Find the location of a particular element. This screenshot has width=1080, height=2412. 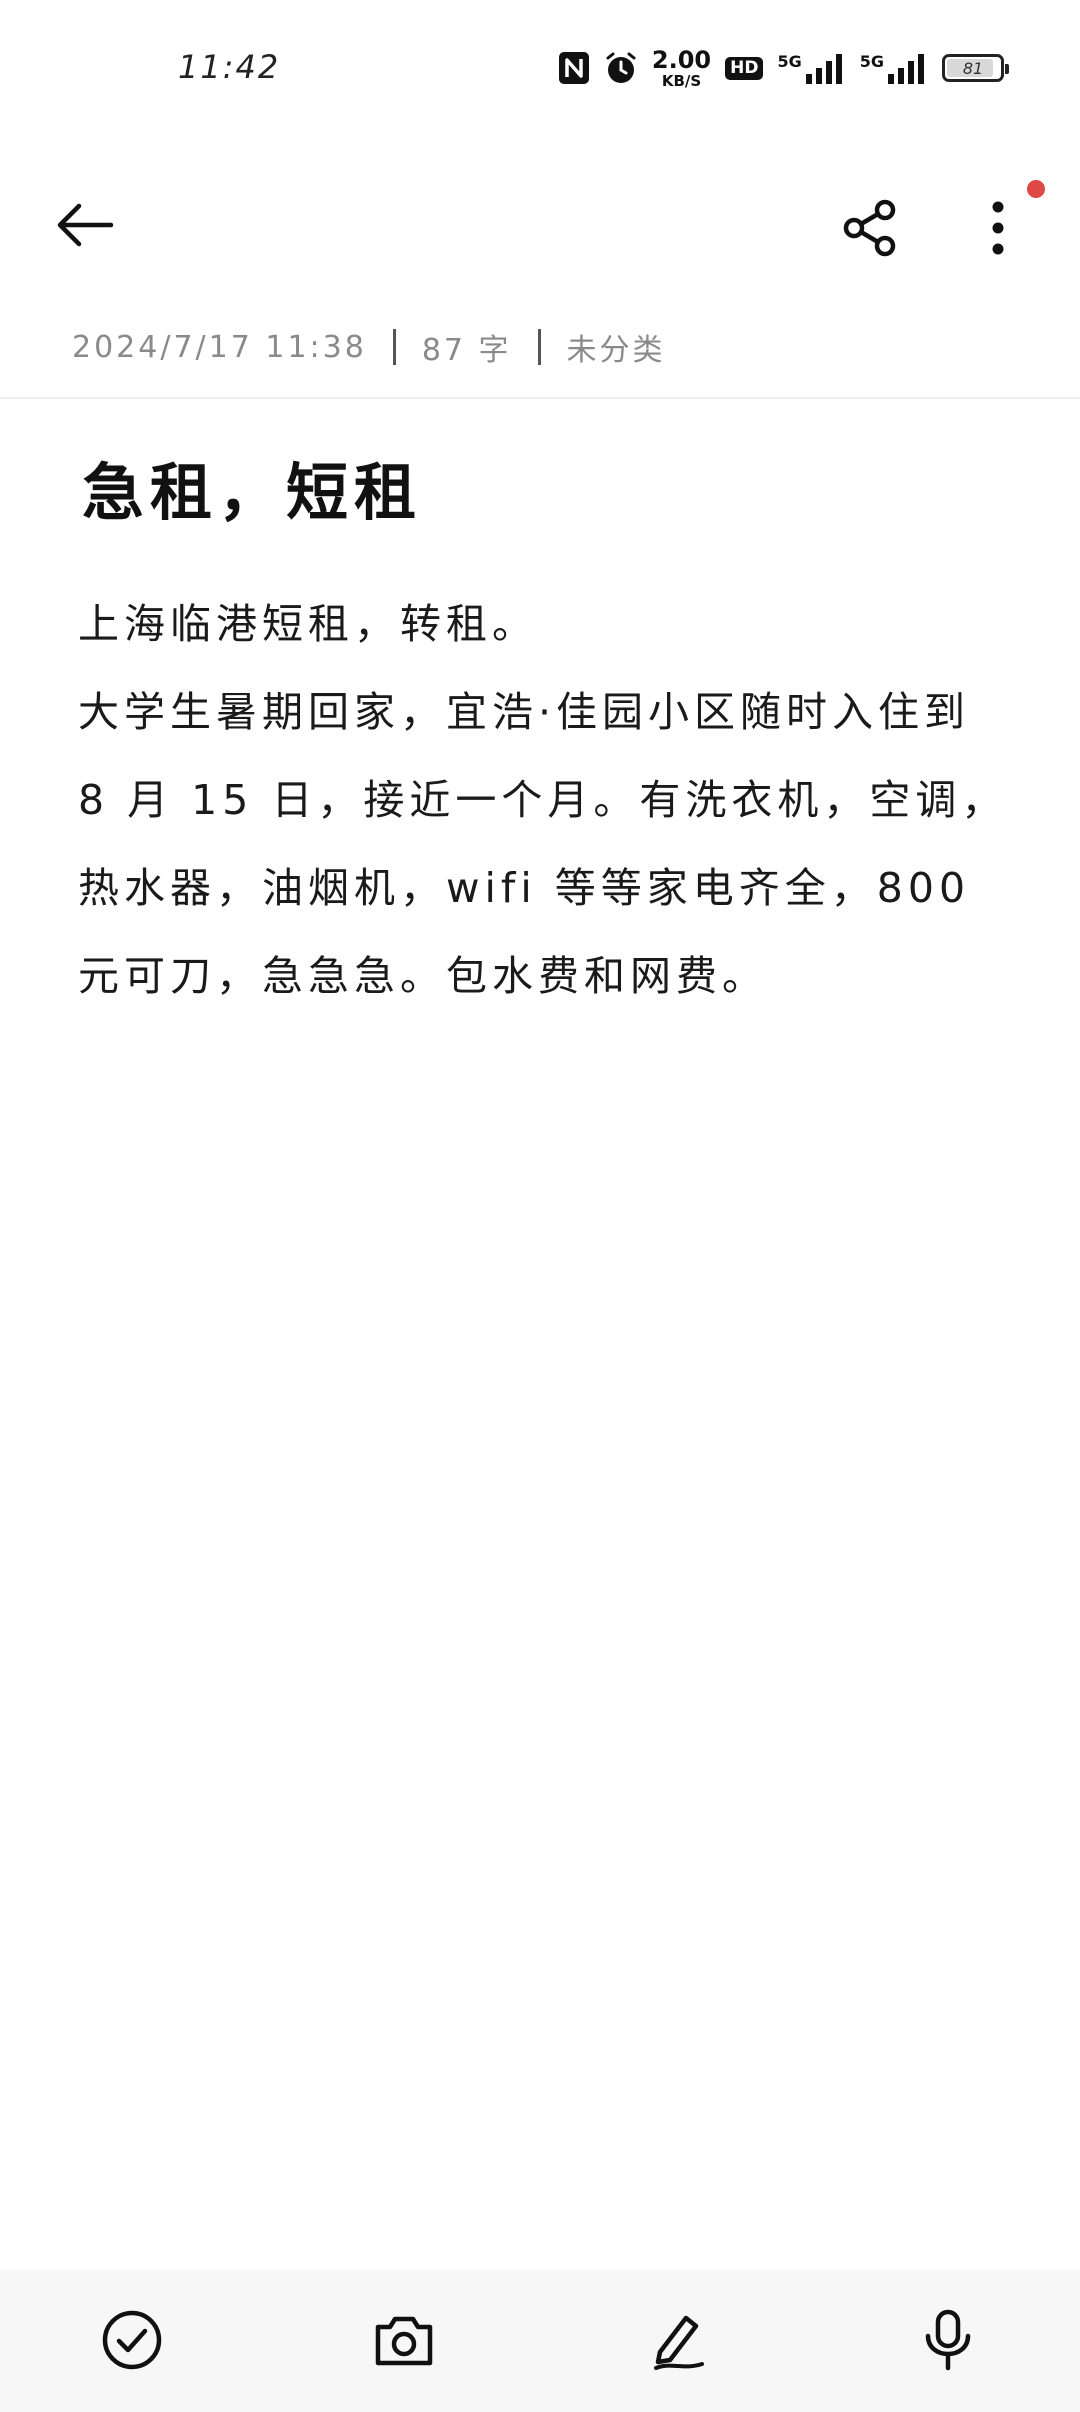

battery-icon: 81 is located at coordinates (975, 68).